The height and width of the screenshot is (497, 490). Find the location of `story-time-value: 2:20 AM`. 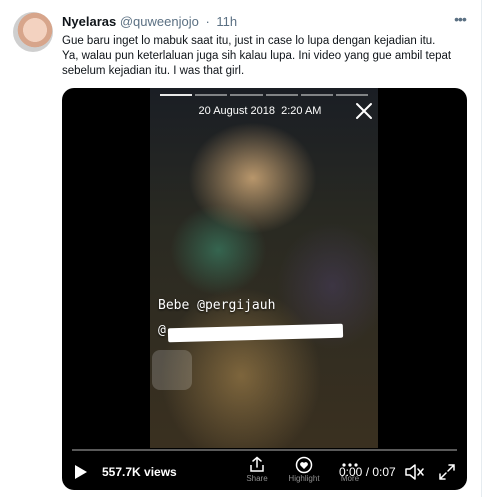

story-time-value: 2:20 AM is located at coordinates (301, 111).